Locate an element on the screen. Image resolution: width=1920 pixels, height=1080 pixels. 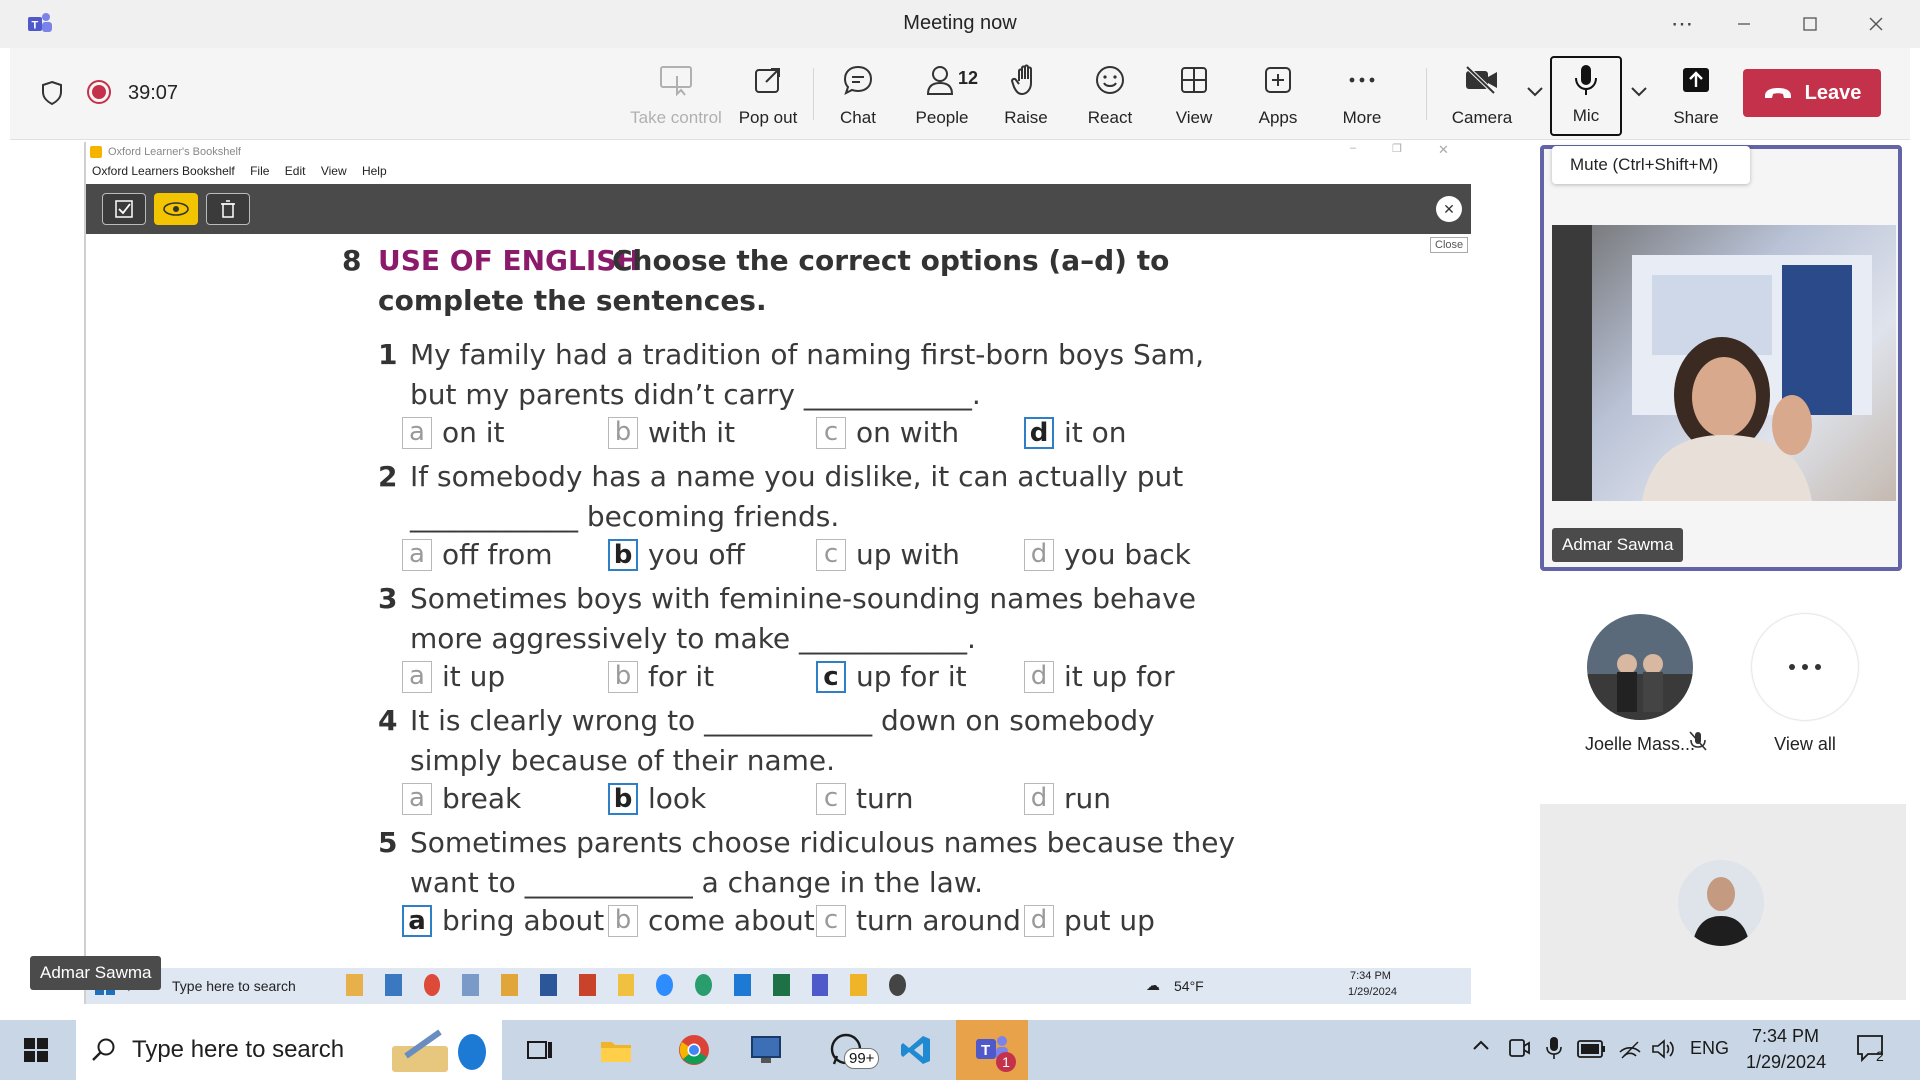
ellipsis-icon: ⋯ is located at coordinates (1682, 23).